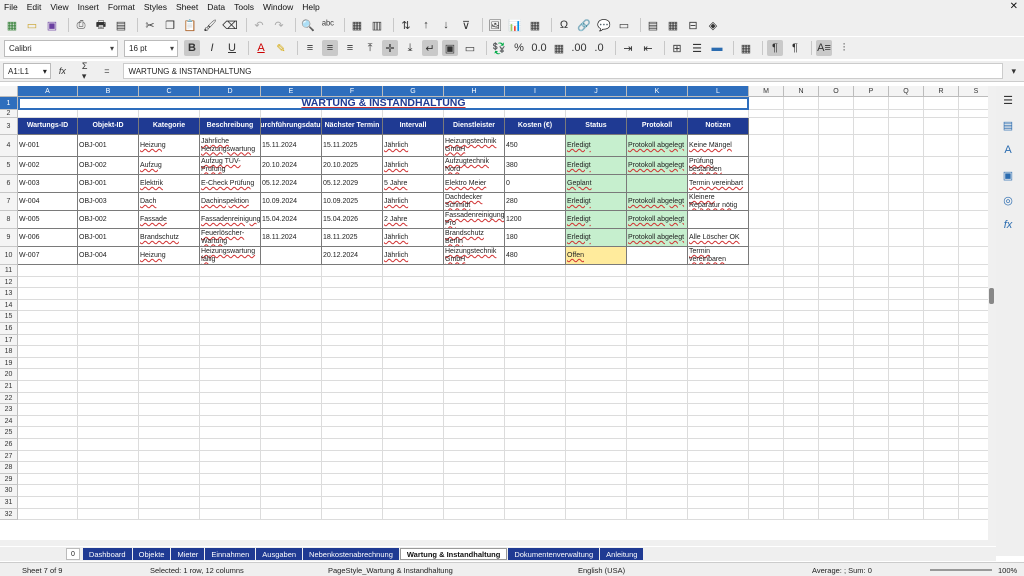 The image size is (1024, 576). Describe the element at coordinates (244, 7) in the screenshot. I see `menu-tools: Tools` at that location.